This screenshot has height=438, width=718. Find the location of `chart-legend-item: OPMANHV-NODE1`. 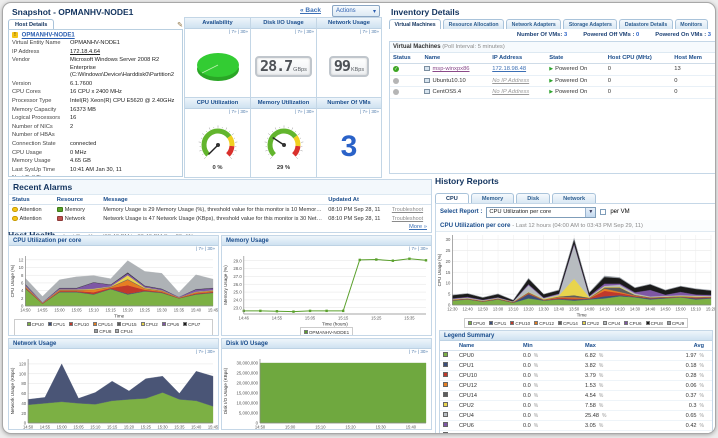

chart-legend-item: OPMANHV-NODE1 is located at coordinates (326, 332).